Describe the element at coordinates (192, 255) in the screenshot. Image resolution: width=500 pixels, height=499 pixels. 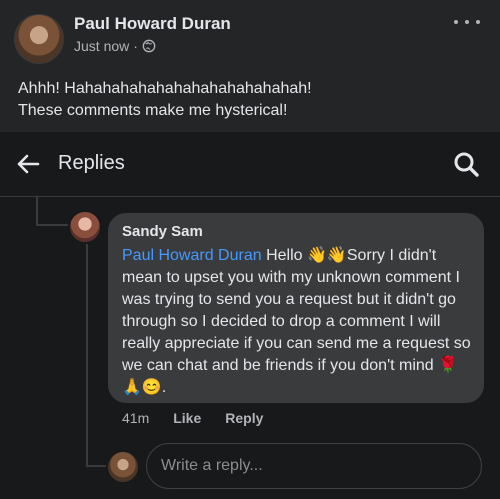
I see `mention-link: Paul Howard Duran` at that location.